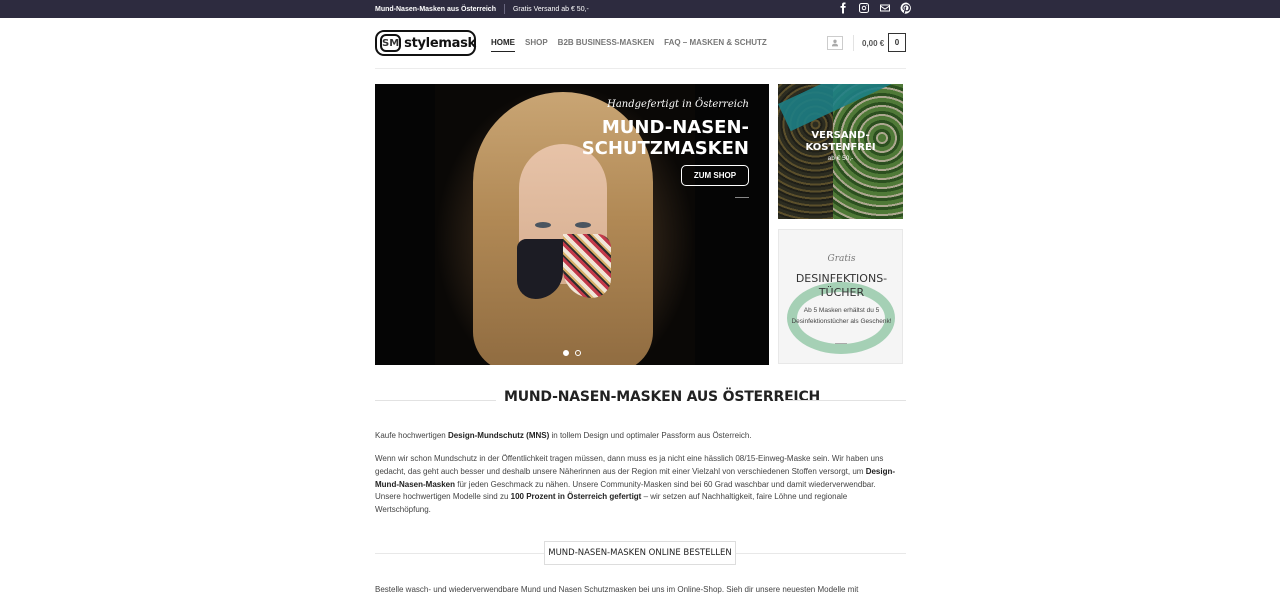 Image resolution: width=1280 pixels, height=598 pixels. I want to click on nav-item-faq: FAQ – MASKEN & SCHUTZ, so click(715, 45).